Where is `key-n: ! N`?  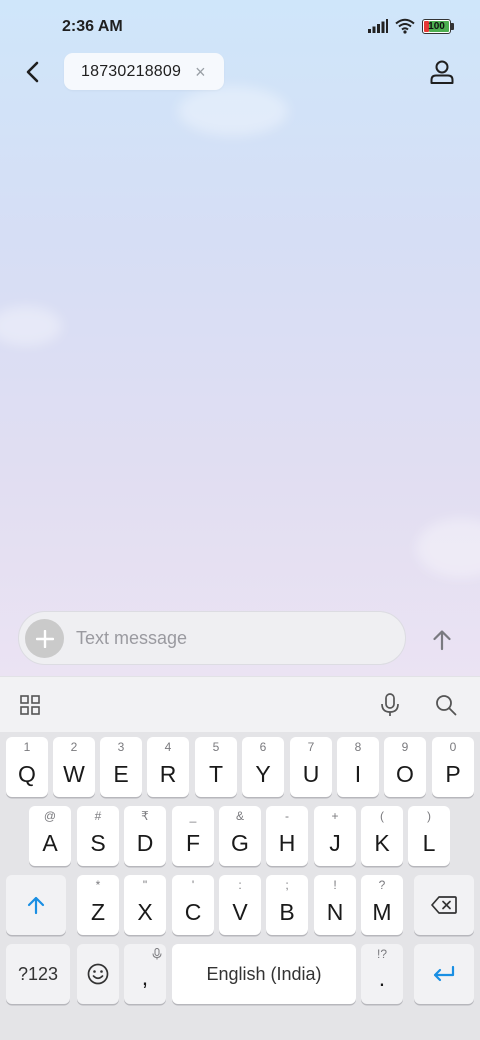 key-n: ! N is located at coordinates (335, 905).